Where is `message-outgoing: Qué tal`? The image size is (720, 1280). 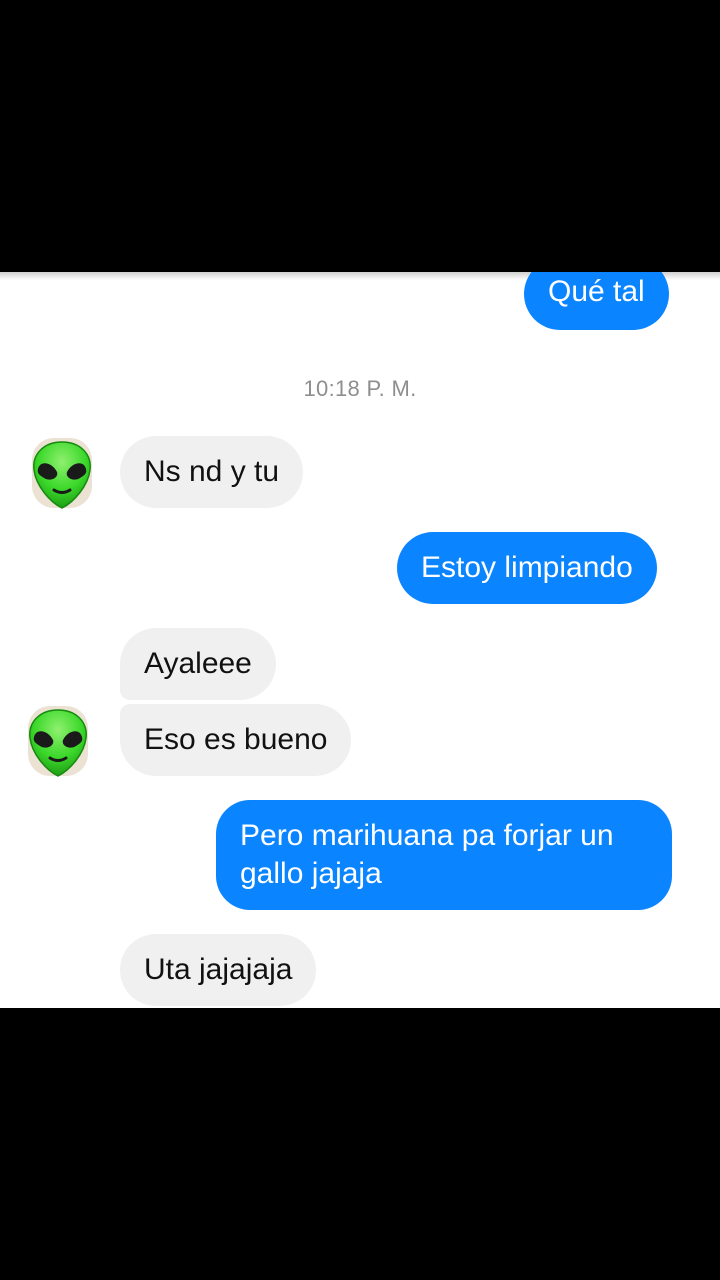 message-outgoing: Qué tal is located at coordinates (596, 301).